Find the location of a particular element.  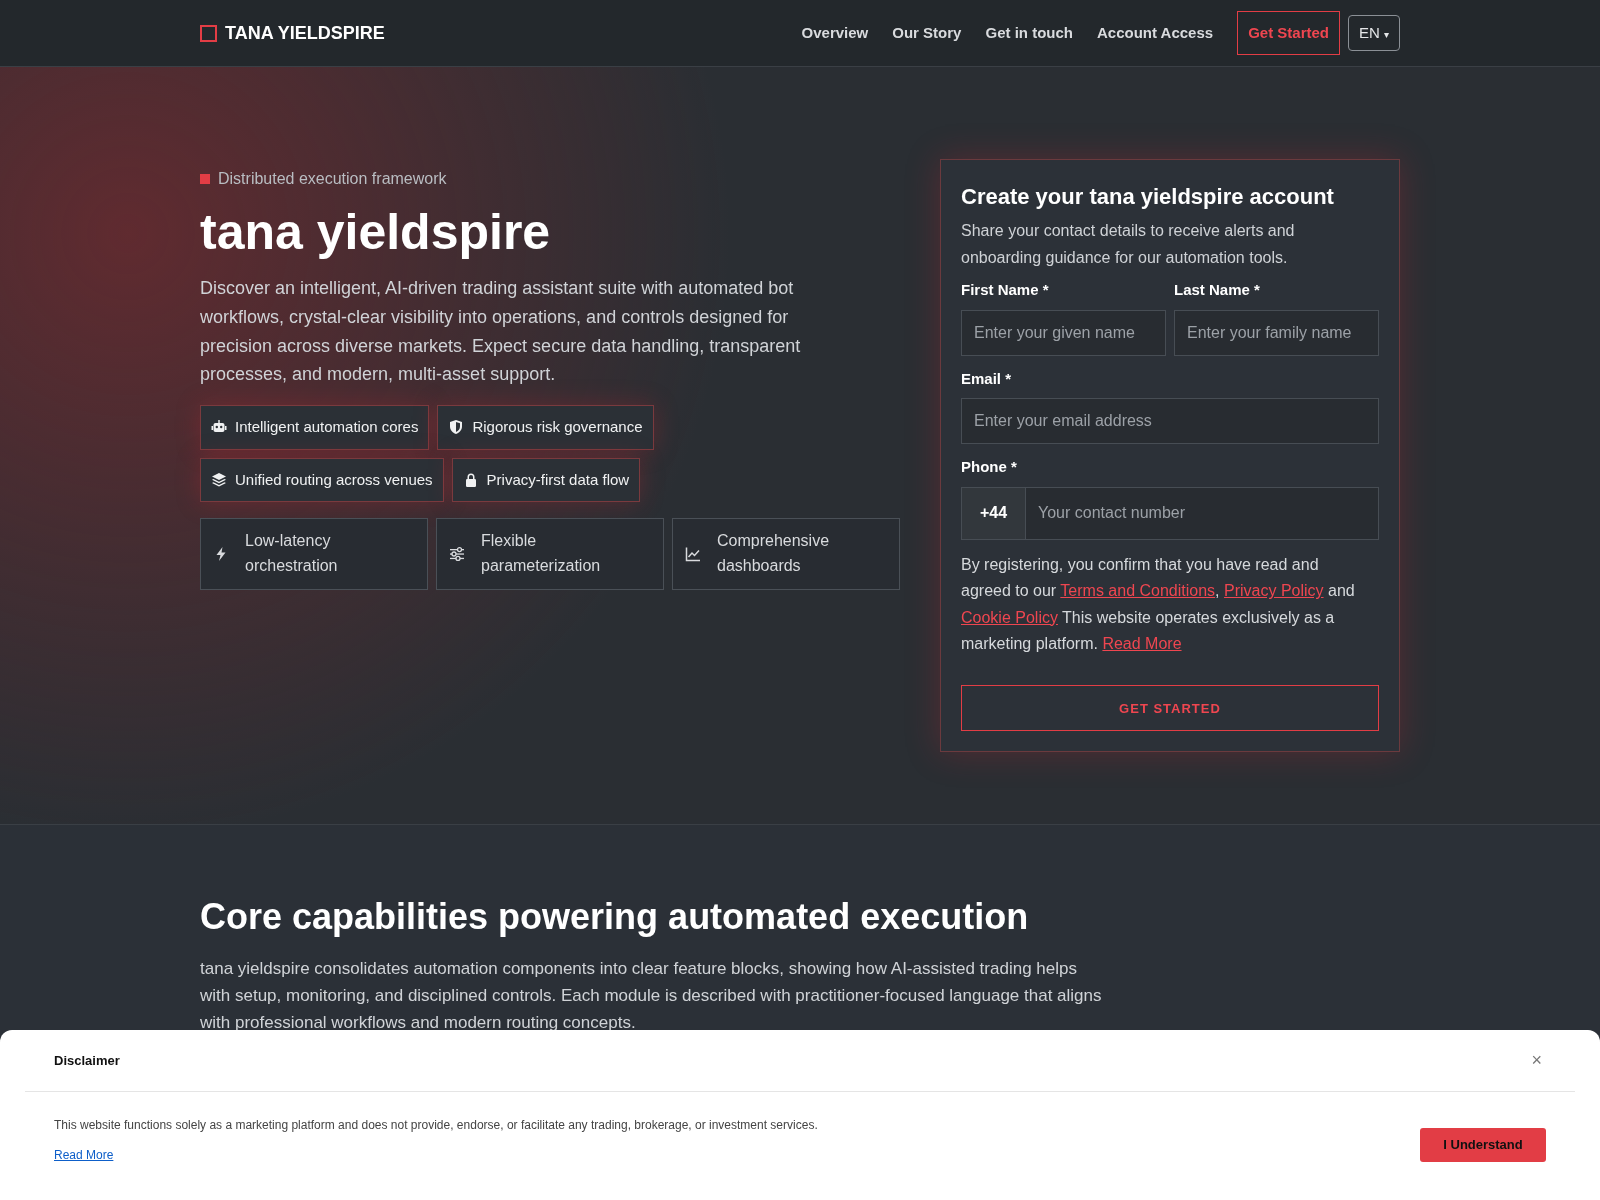

last-name-field: Enter your family name is located at coordinates (1276, 332).